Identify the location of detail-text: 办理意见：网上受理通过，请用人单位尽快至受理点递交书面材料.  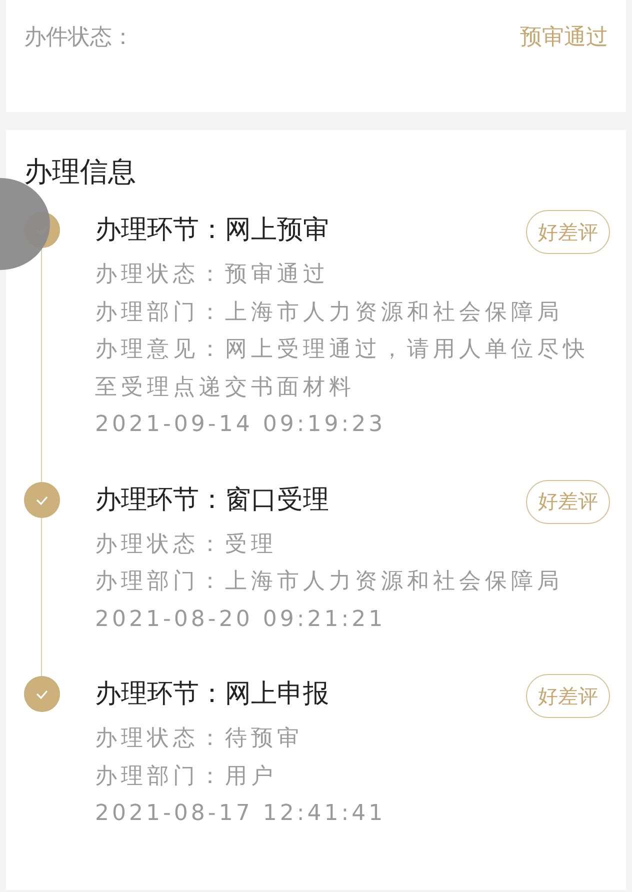
(342, 369).